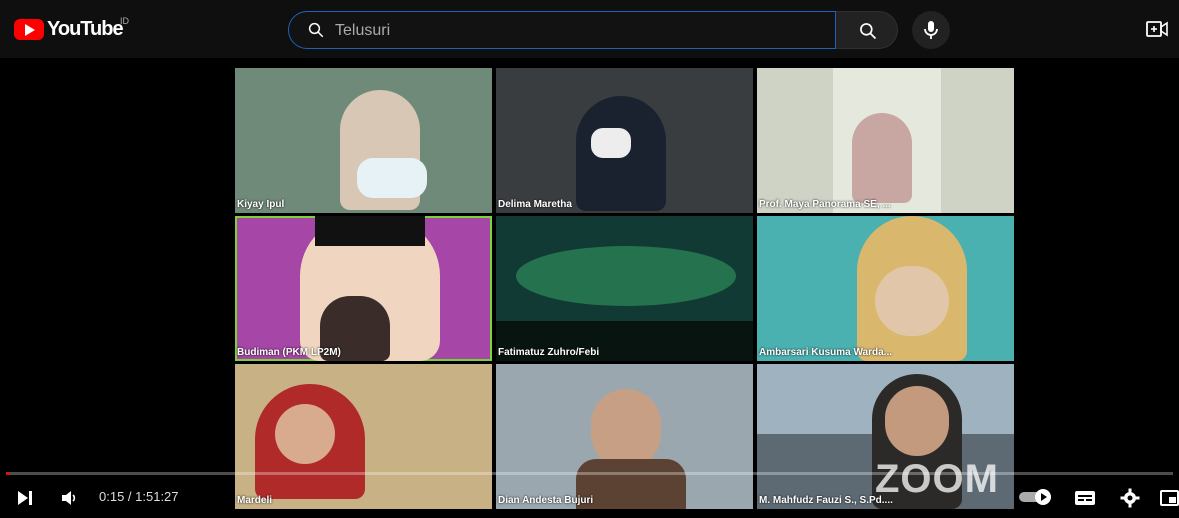 The image size is (1179, 518). Describe the element at coordinates (1035, 497) in the screenshot. I see `autoplay-toggle-icon` at that location.